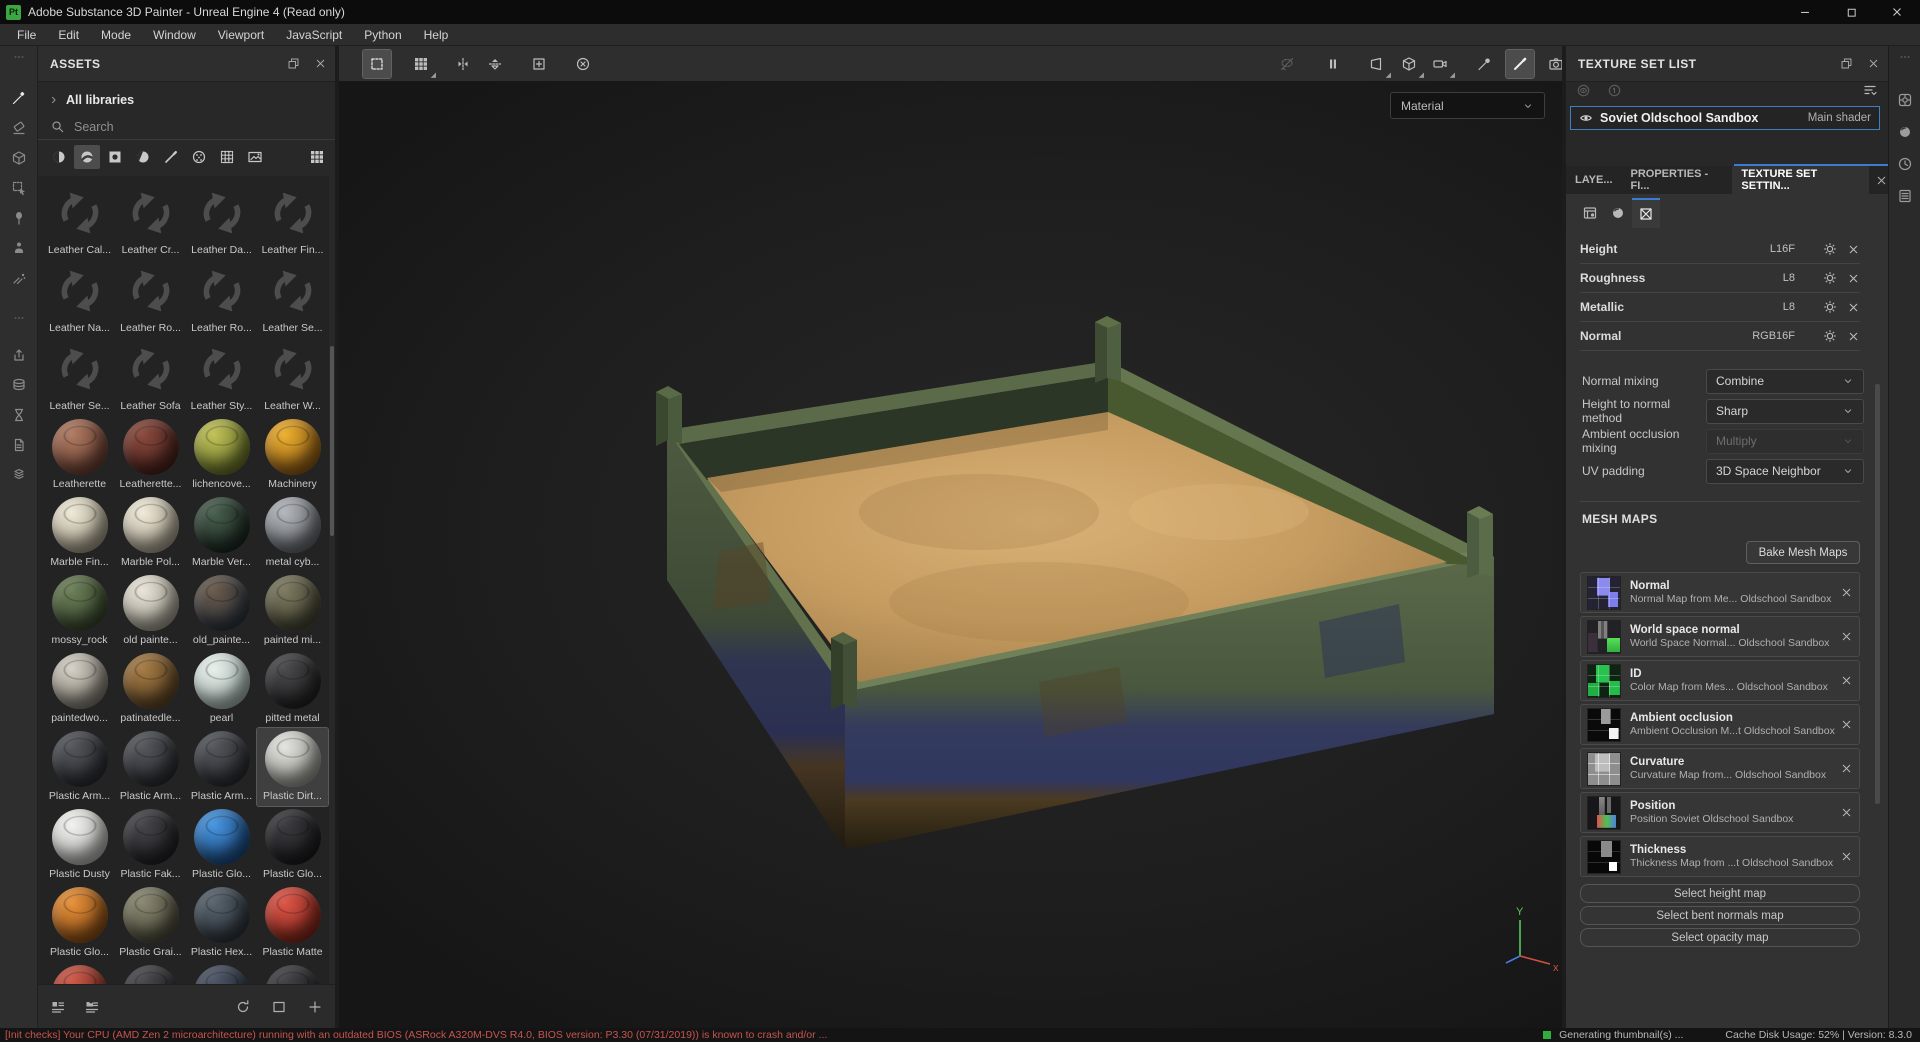 The image size is (1920, 1042). Describe the element at coordinates (1646, 213) in the screenshot. I see `mesh-subtab` at that location.